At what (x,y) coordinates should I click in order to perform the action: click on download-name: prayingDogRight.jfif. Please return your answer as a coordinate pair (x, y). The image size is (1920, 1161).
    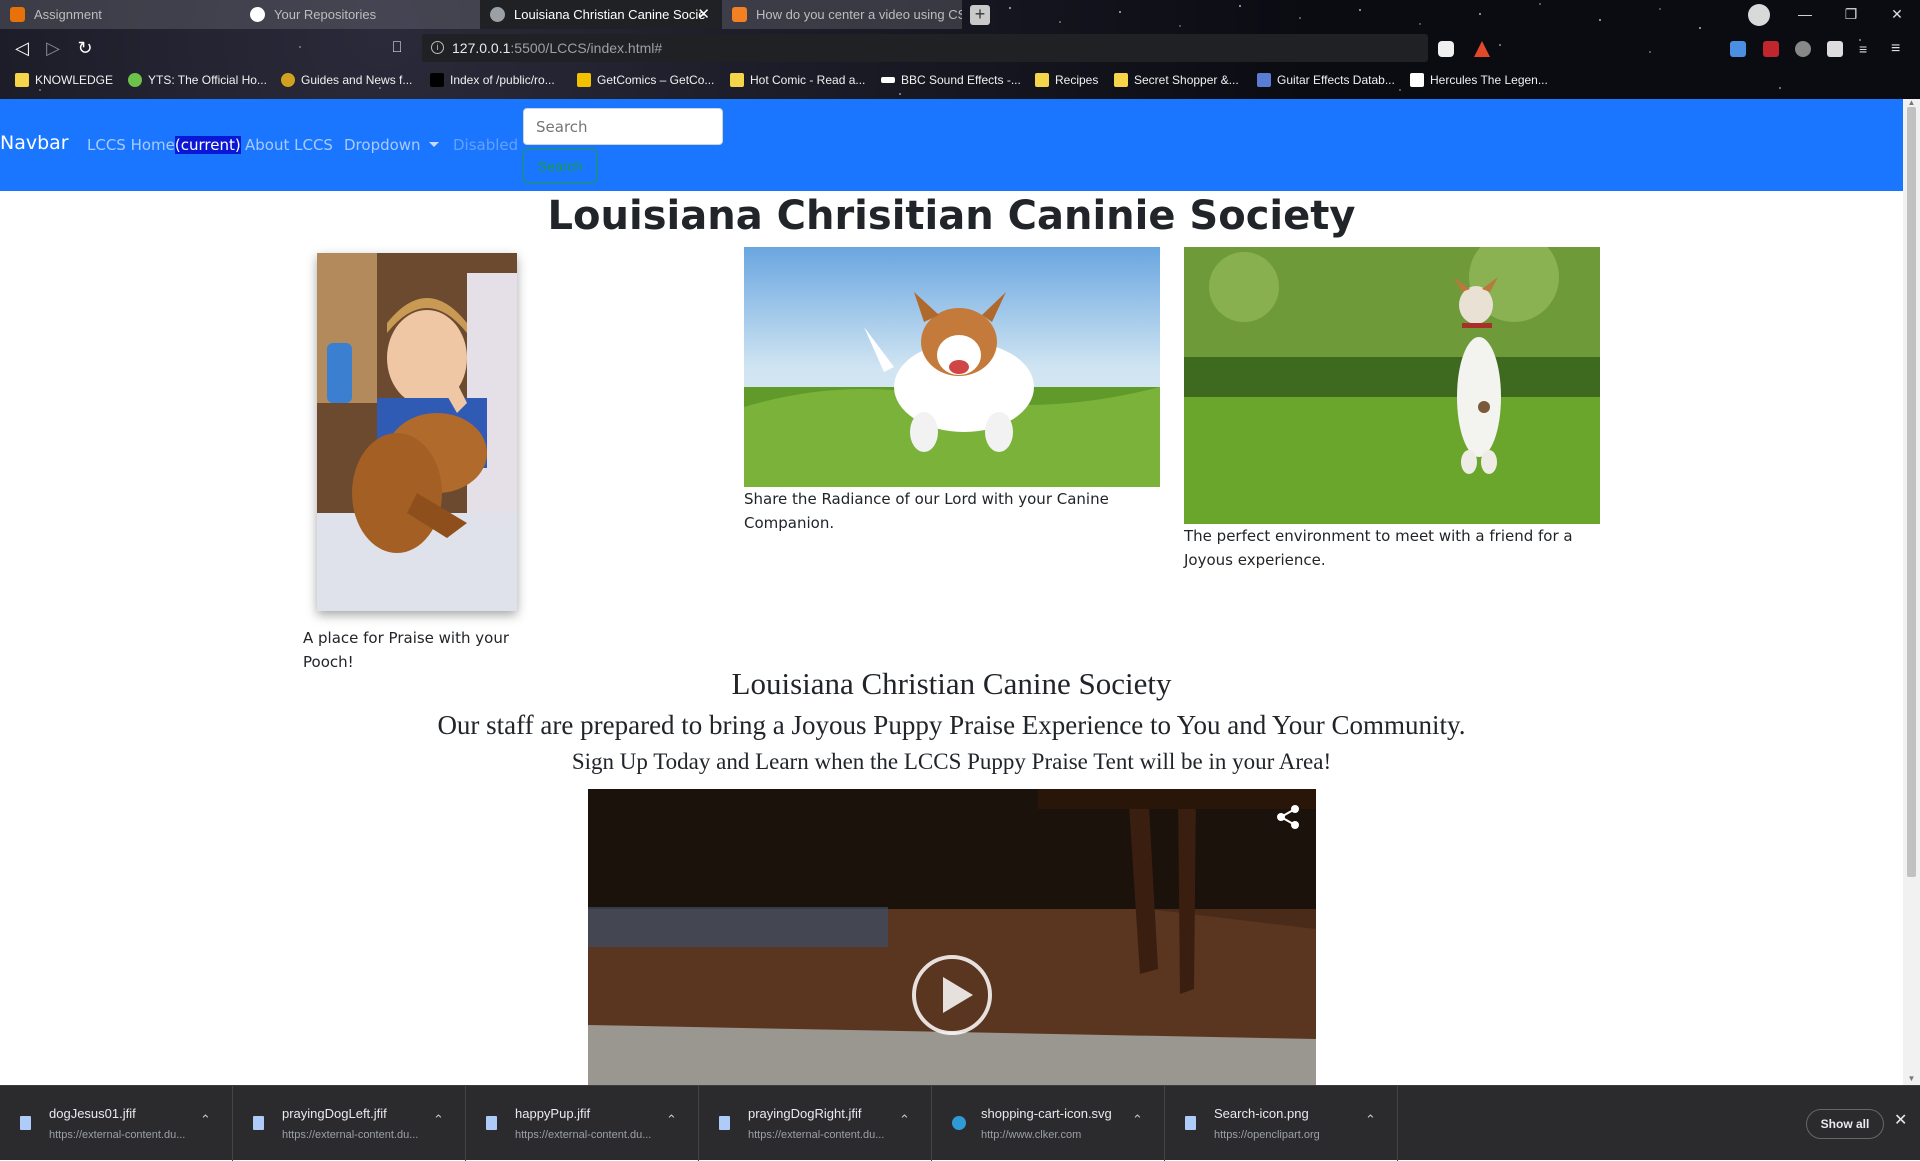
    Looking at the image, I should click on (805, 1113).